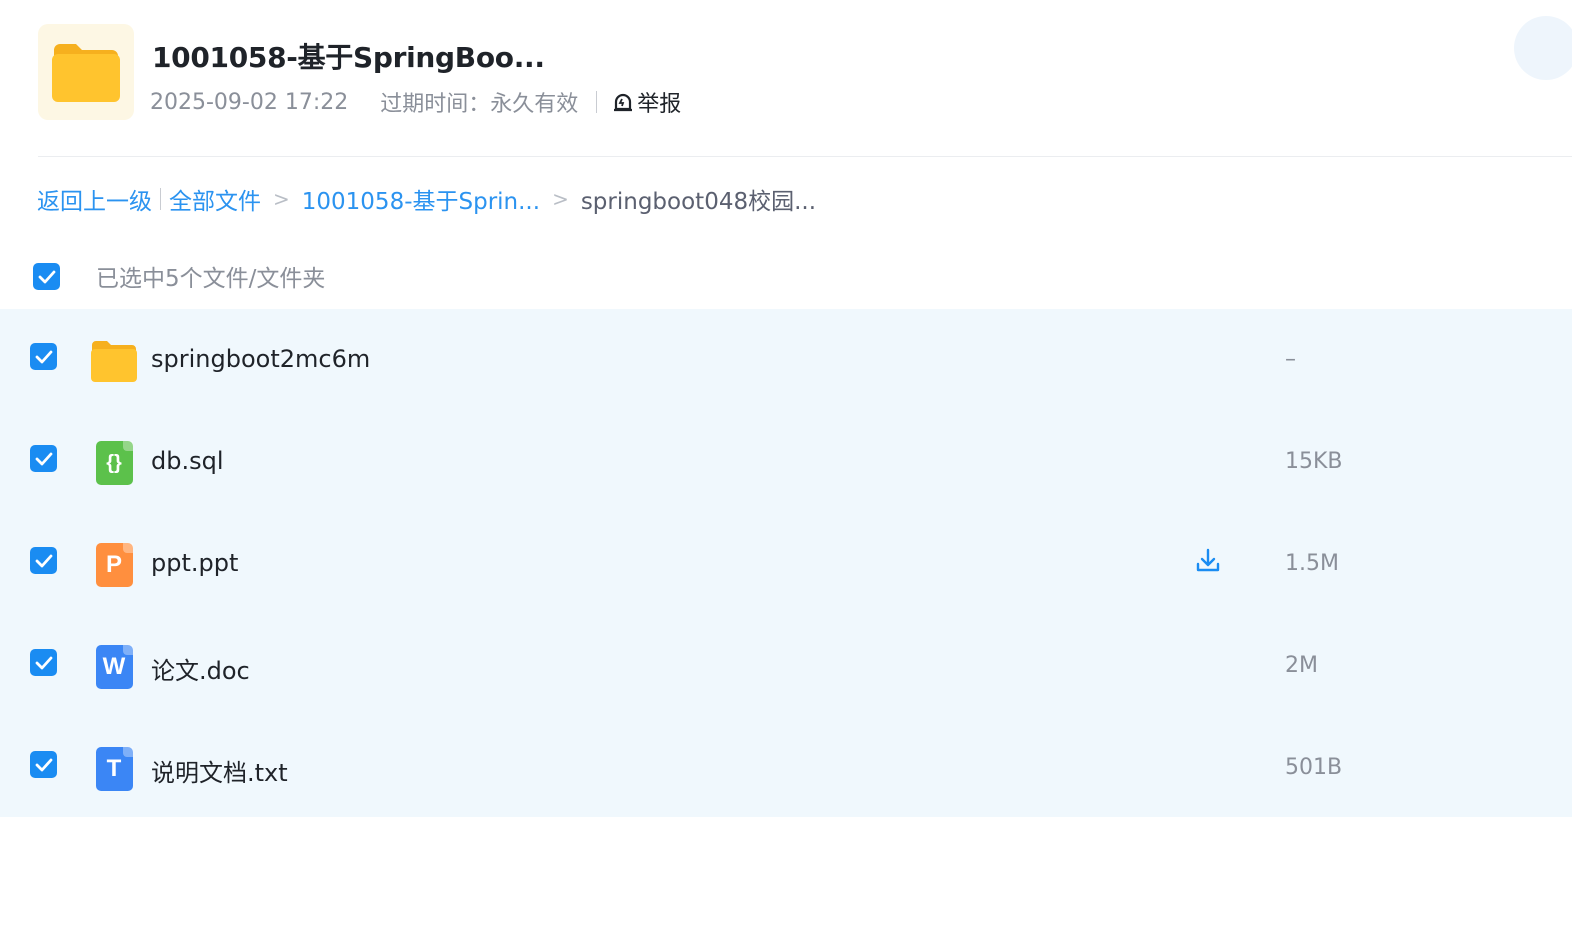 The width and height of the screenshot is (1572, 932). I want to click on all-files-link: 全部文件, so click(215, 199).